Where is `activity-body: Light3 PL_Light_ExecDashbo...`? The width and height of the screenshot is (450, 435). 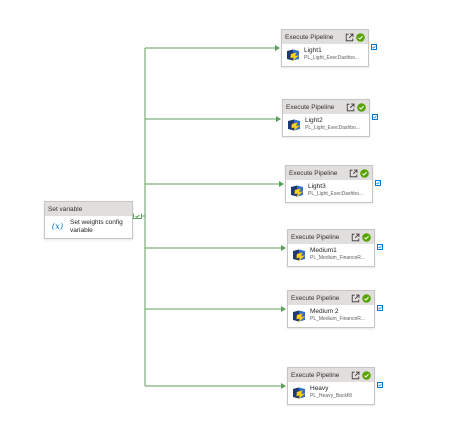 activity-body: Light3 PL_Light_ExecDashbo... is located at coordinates (329, 190).